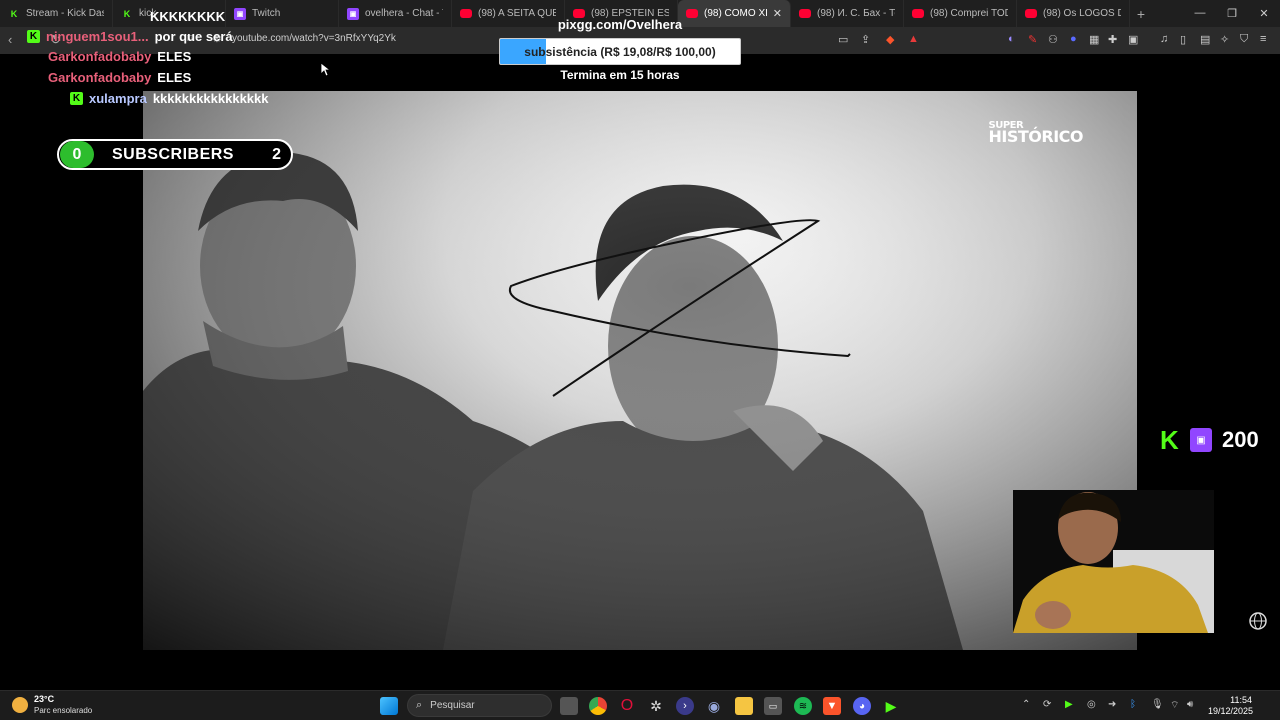 The height and width of the screenshot is (720, 1280). What do you see at coordinates (803, 706) in the screenshot?
I see `spotify-icon: ≋` at bounding box center [803, 706].